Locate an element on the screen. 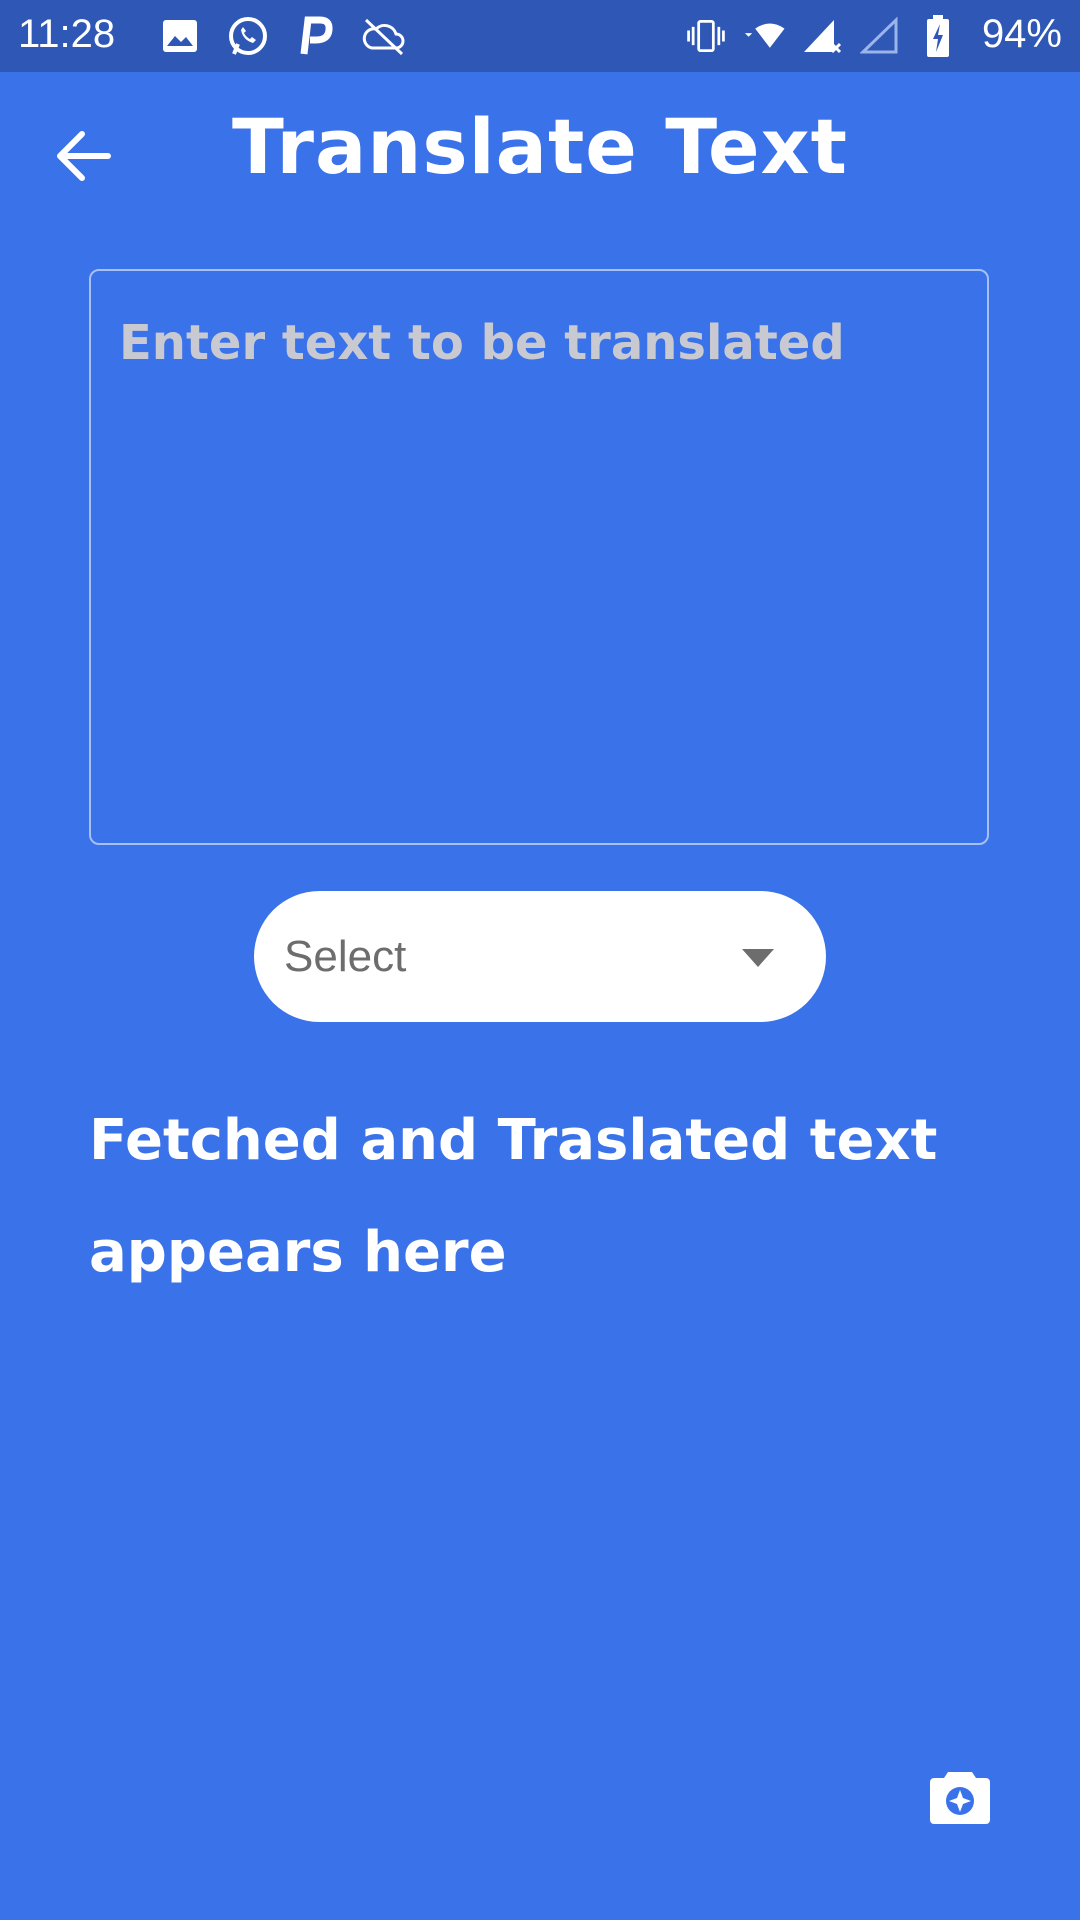  signal-empty-icon is located at coordinates (880, 36).